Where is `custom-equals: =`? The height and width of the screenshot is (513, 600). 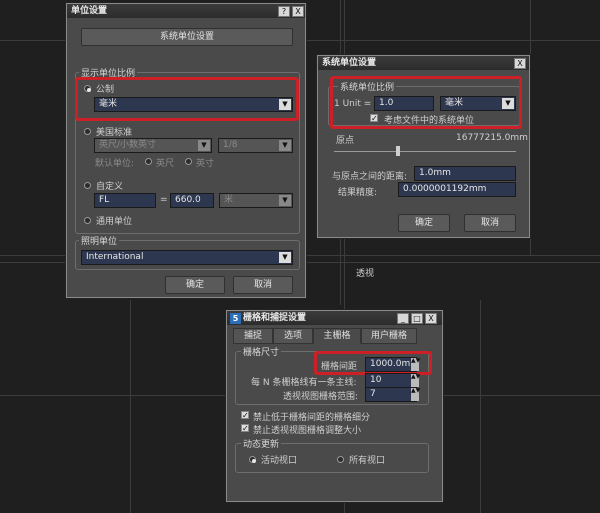
custom-equals: = is located at coordinates (164, 200).